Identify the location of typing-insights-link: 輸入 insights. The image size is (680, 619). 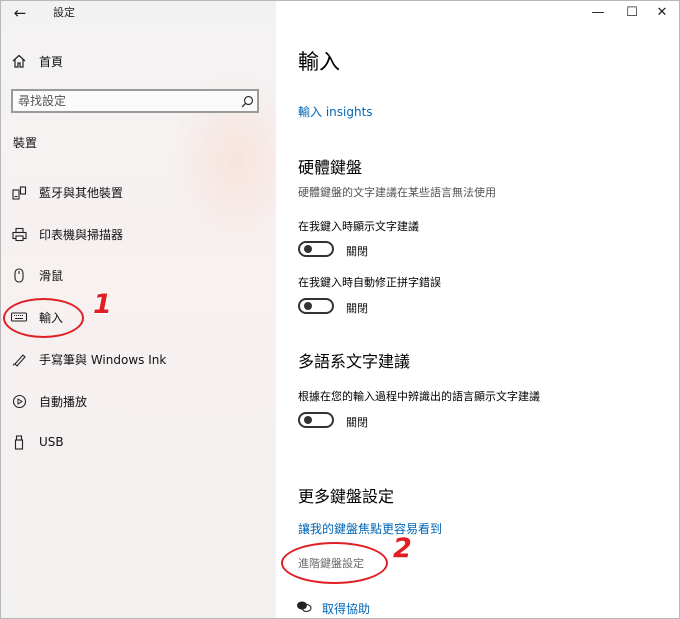
(335, 111).